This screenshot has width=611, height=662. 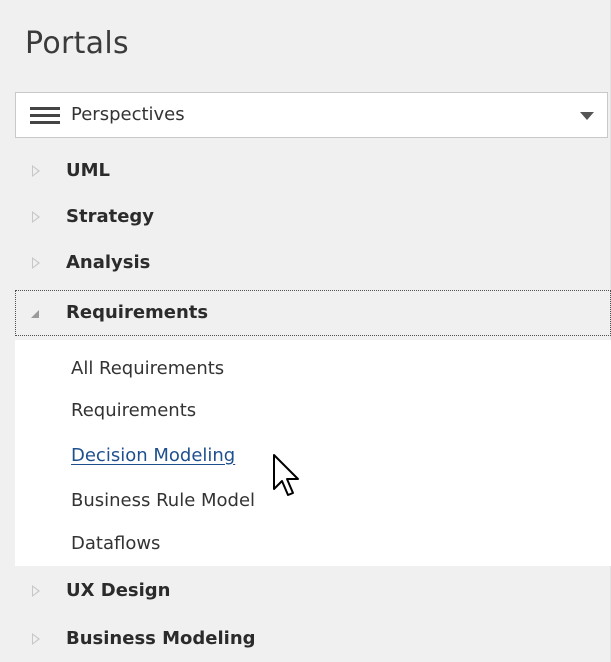 What do you see at coordinates (35, 314) in the screenshot?
I see `collapse-arrow-icon` at bounding box center [35, 314].